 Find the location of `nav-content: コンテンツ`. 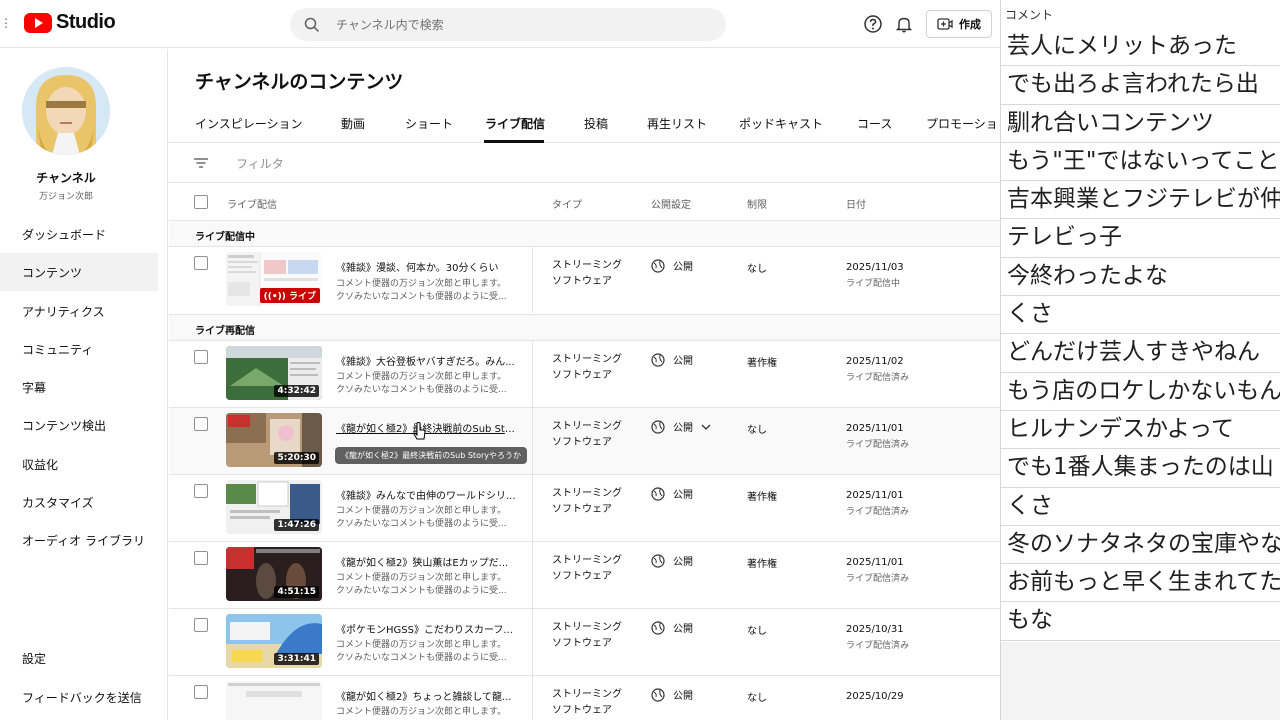

nav-content: コンテンツ is located at coordinates (79, 272).